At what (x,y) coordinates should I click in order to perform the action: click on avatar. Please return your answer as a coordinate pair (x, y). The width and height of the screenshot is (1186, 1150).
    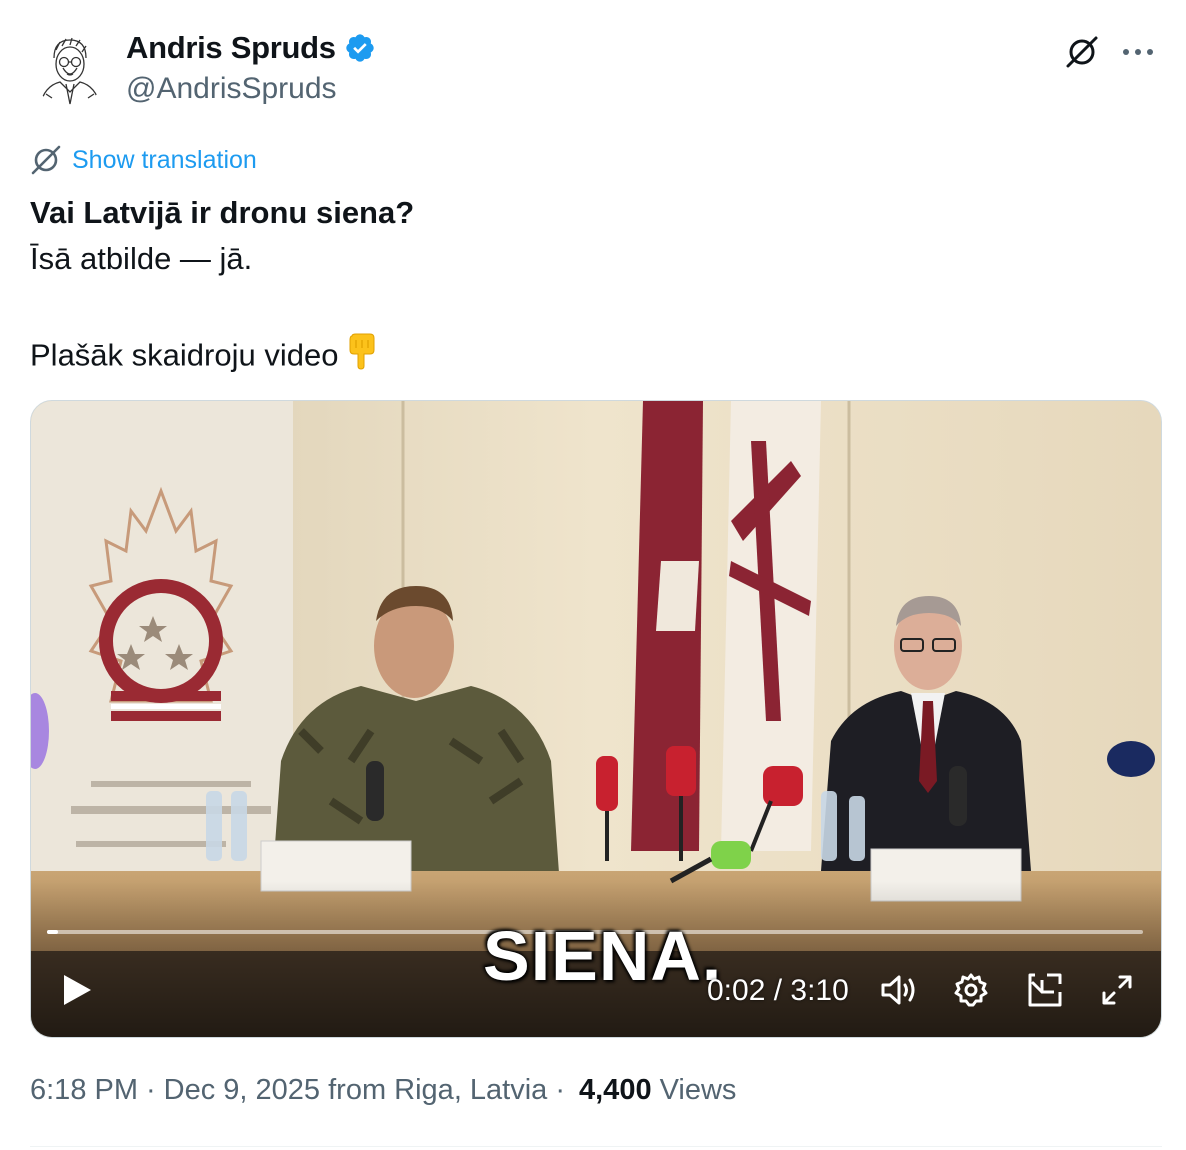
    Looking at the image, I should click on (69, 67).